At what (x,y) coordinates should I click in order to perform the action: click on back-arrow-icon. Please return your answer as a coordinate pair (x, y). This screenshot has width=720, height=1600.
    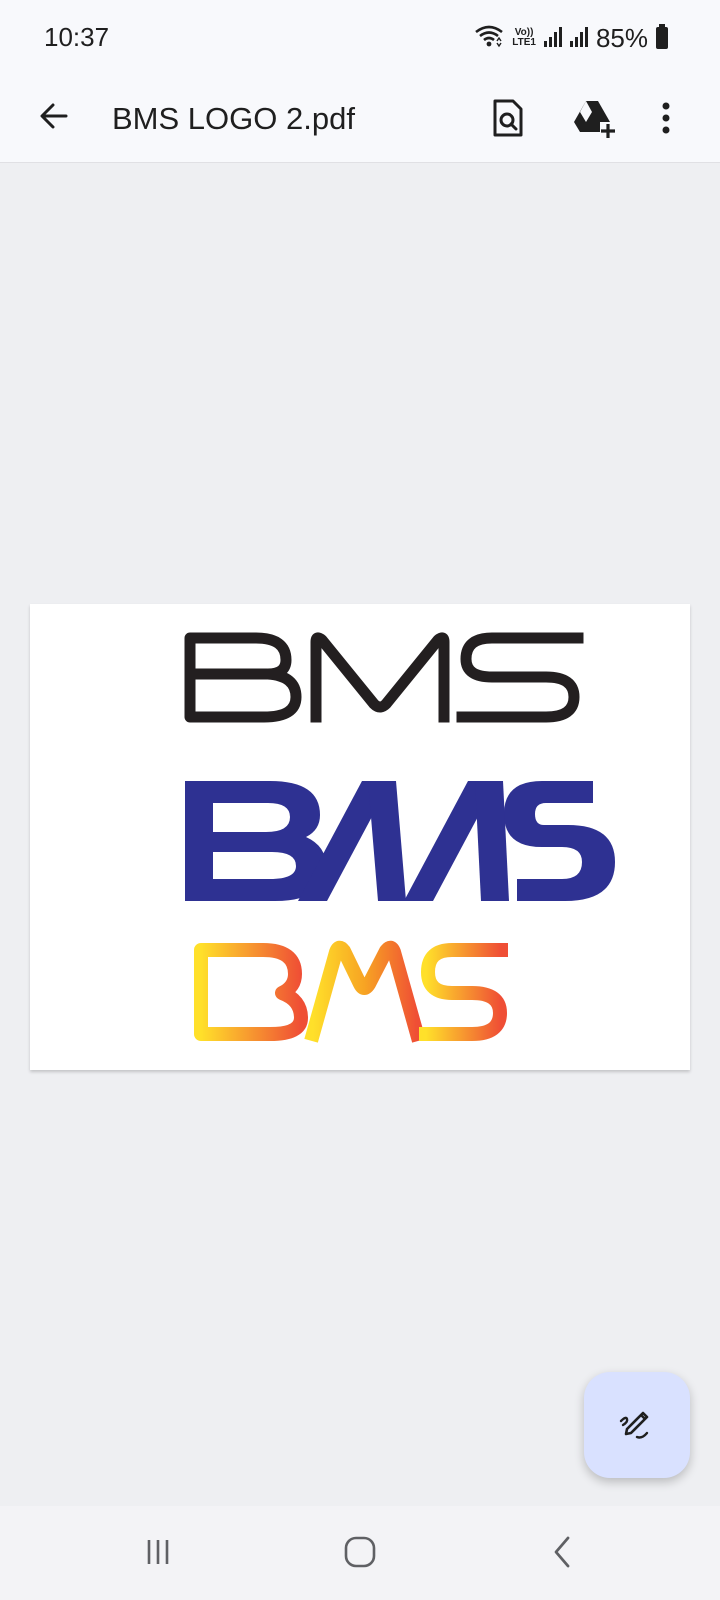
    Looking at the image, I should click on (54, 118).